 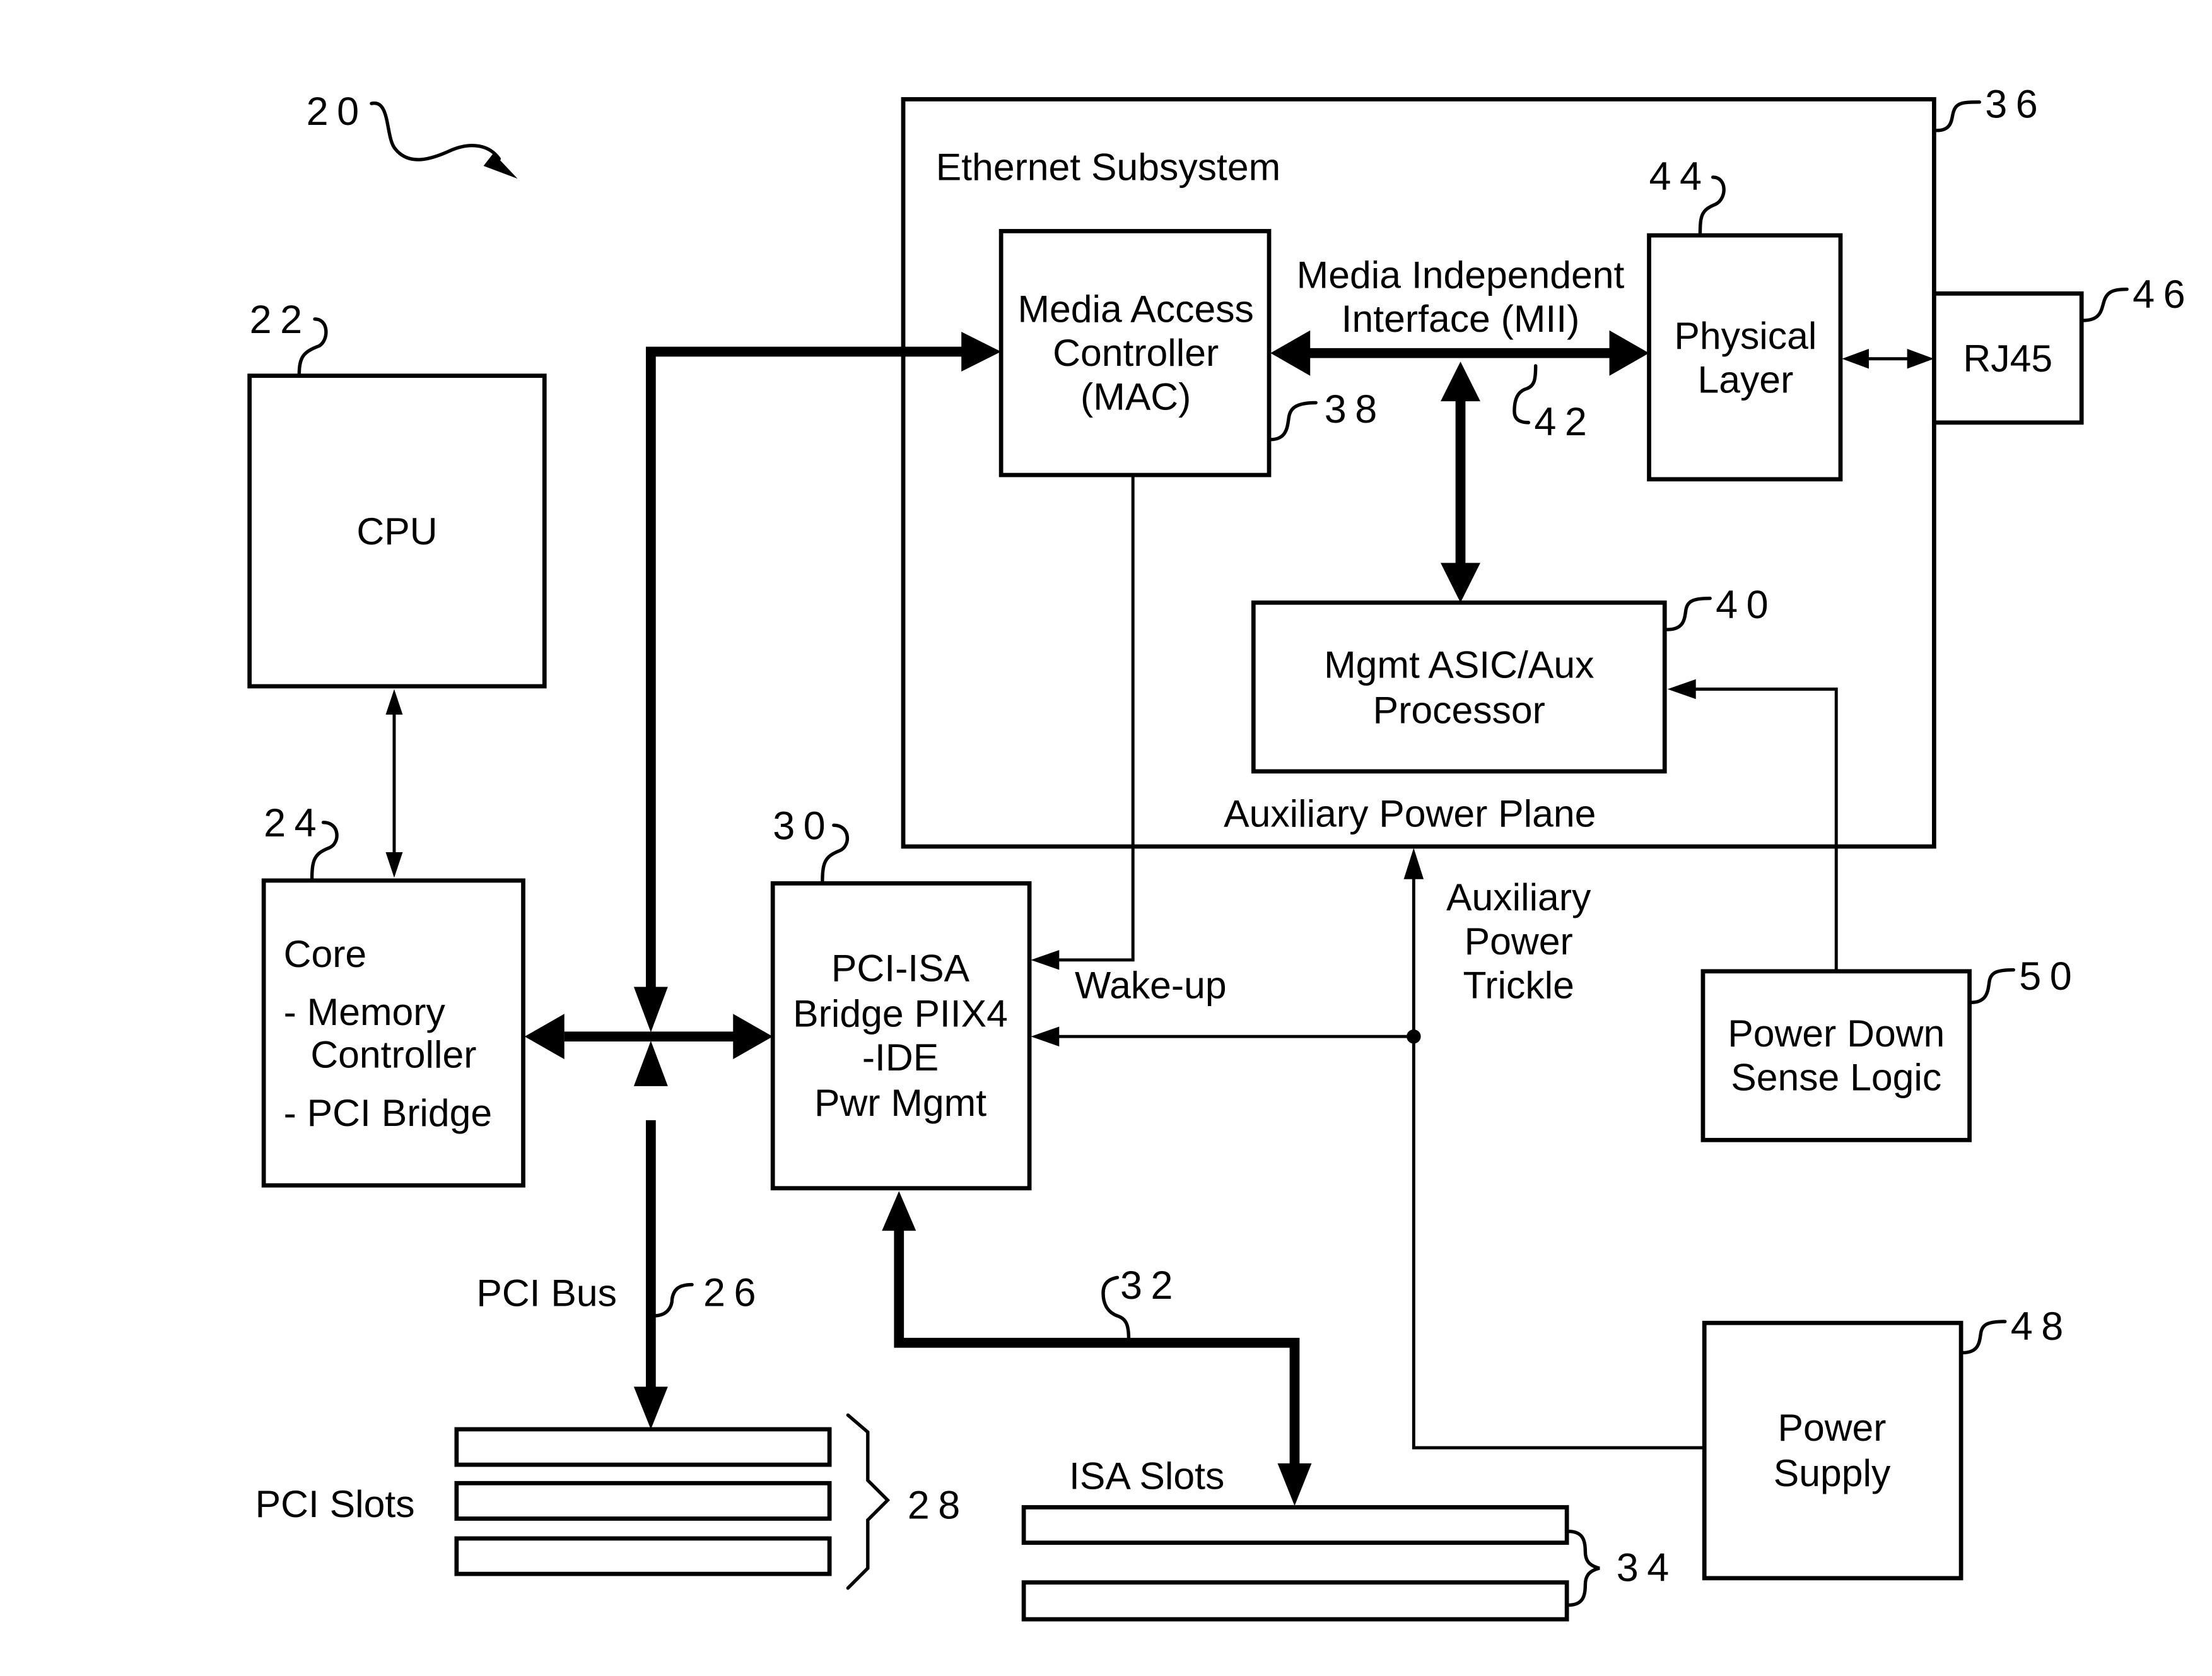 I want to click on phy-rj45-link, so click(x=1888, y=358).